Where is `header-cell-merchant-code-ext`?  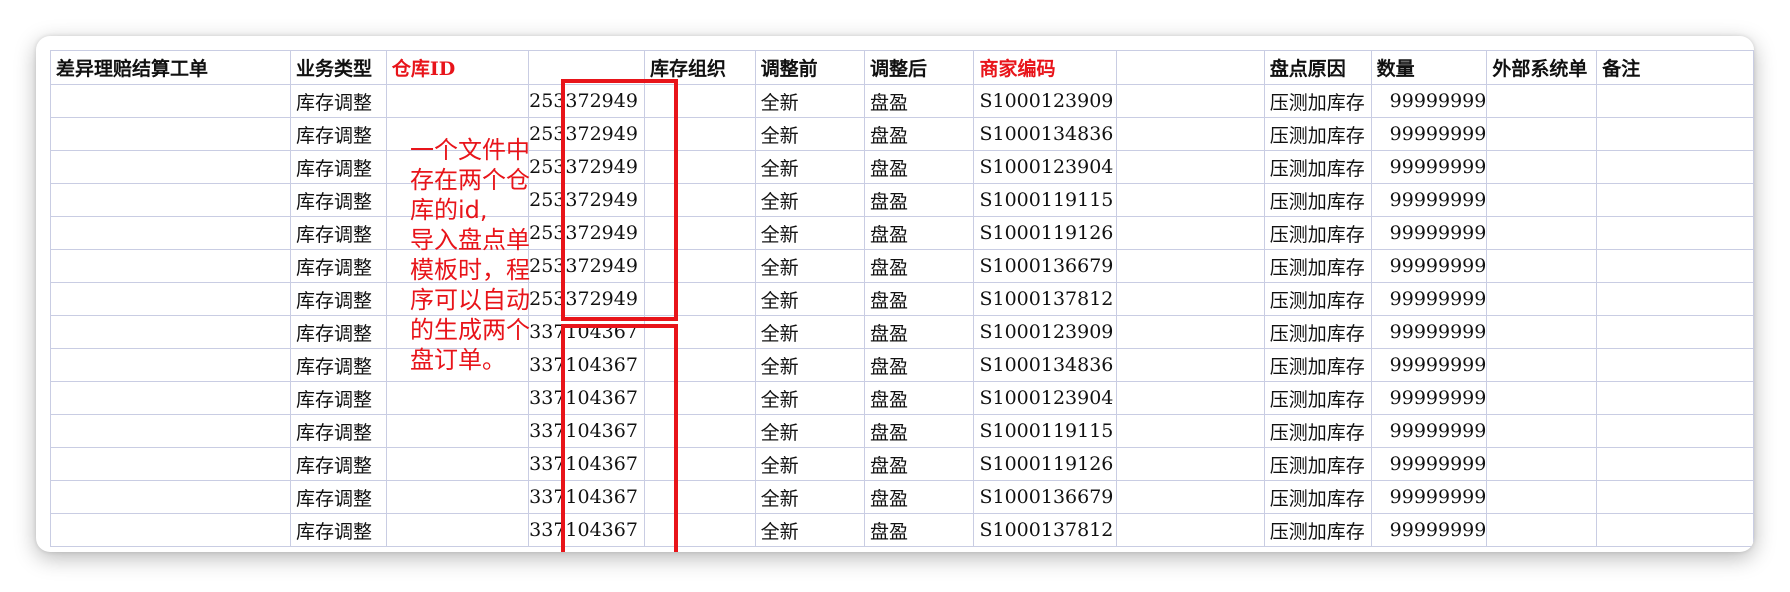
header-cell-merchant-code-ext is located at coordinates (1190, 67).